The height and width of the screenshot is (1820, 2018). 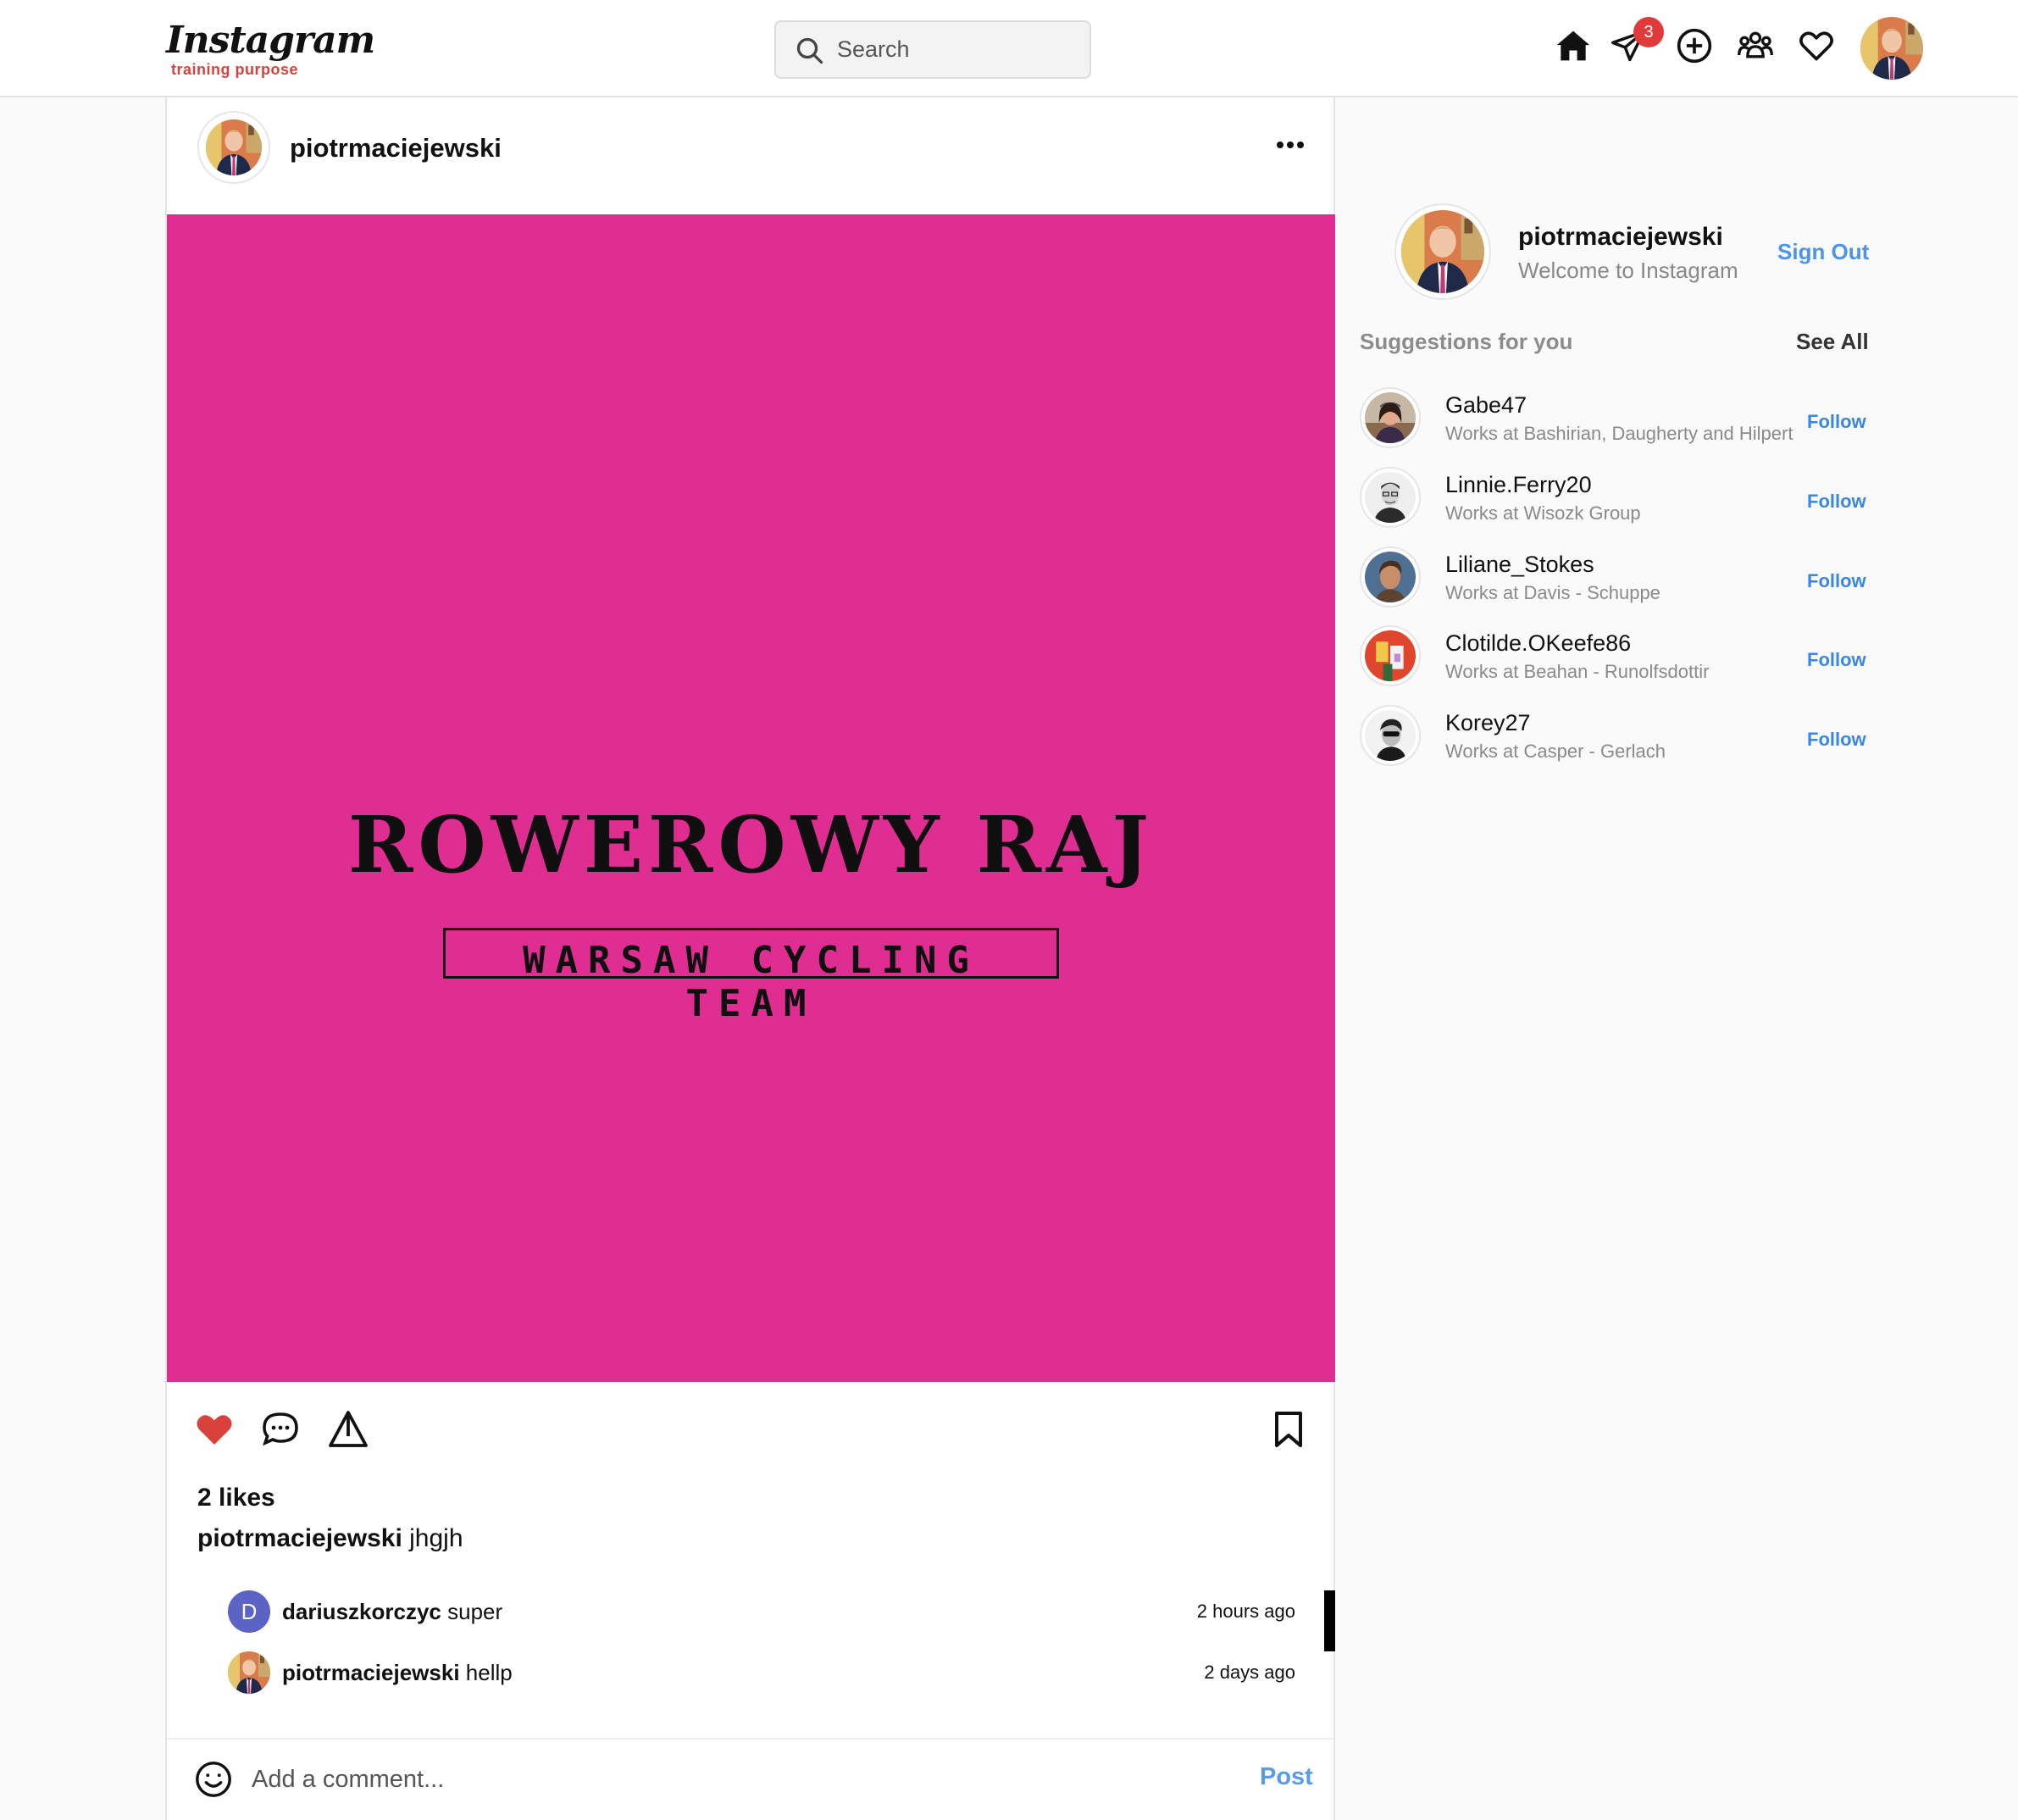 What do you see at coordinates (371, 1673) in the screenshot?
I see `comment-username: piotrmaciejewski` at bounding box center [371, 1673].